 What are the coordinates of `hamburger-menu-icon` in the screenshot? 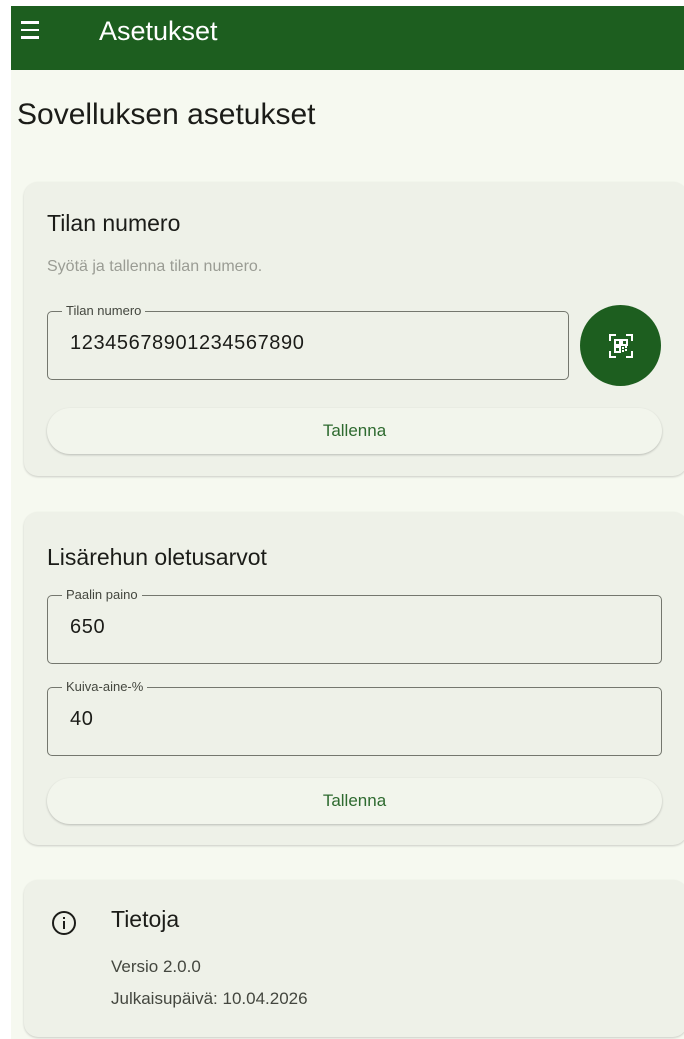 It's located at (35, 30).